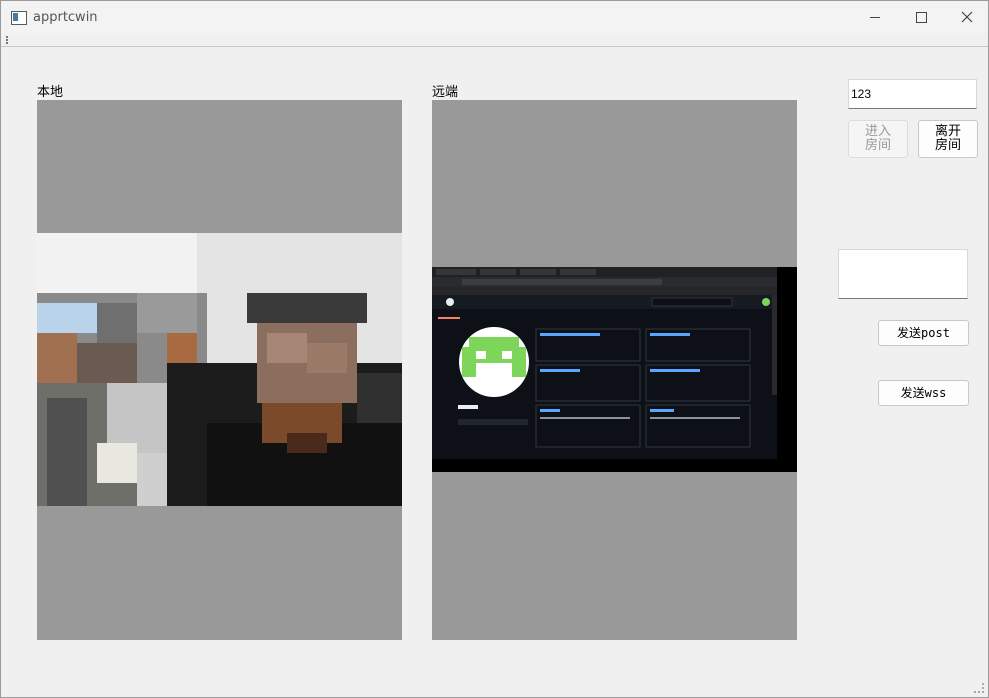 This screenshot has height=698, width=989. I want to click on leave-room-label: 离开 房间, so click(947, 138).